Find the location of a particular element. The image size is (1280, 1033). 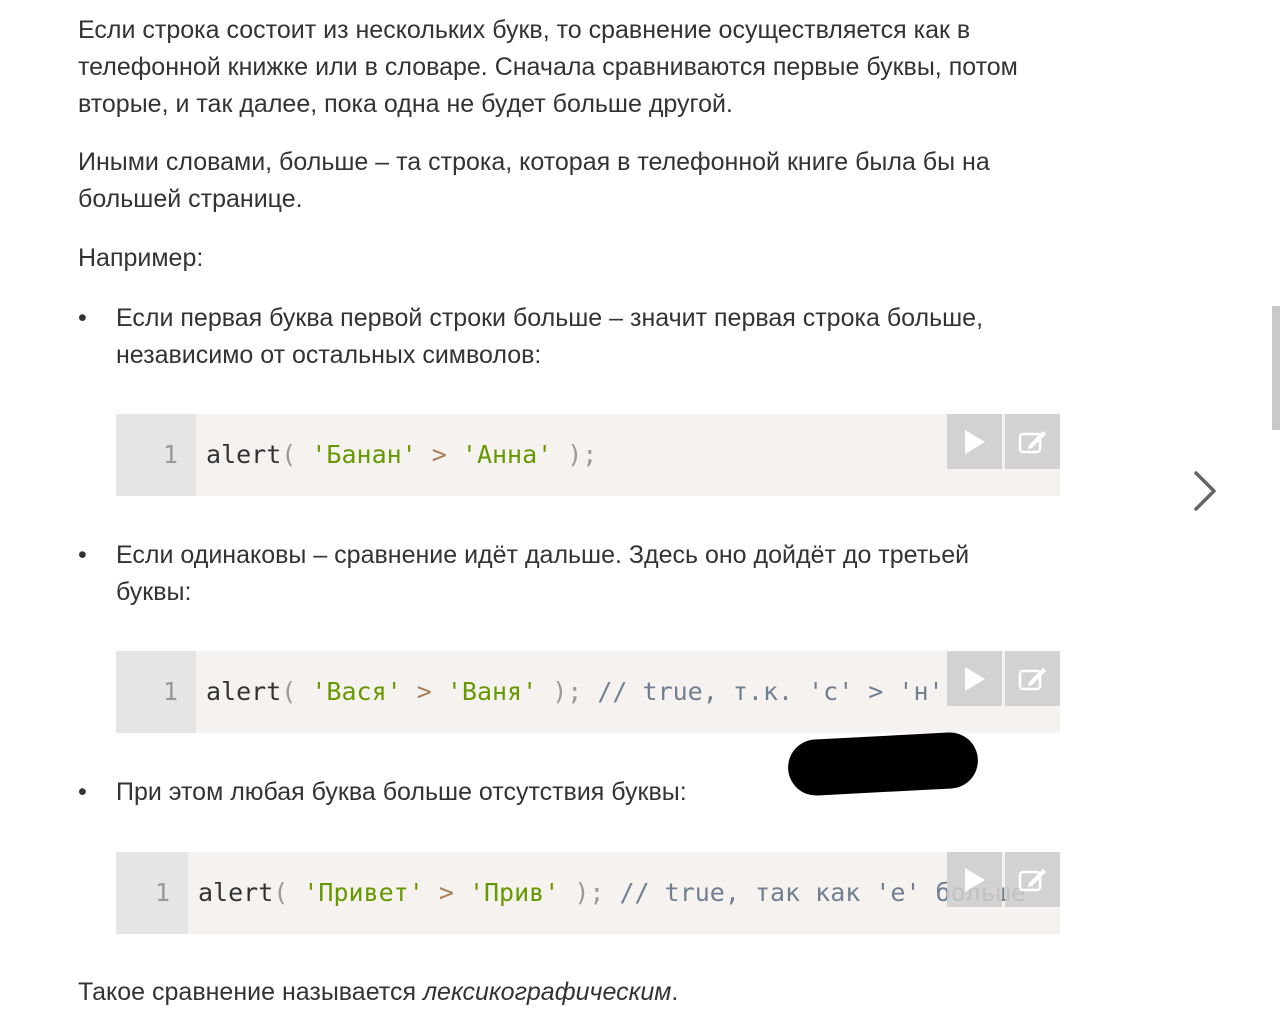

code-string: 'Ваня' is located at coordinates (492, 691).